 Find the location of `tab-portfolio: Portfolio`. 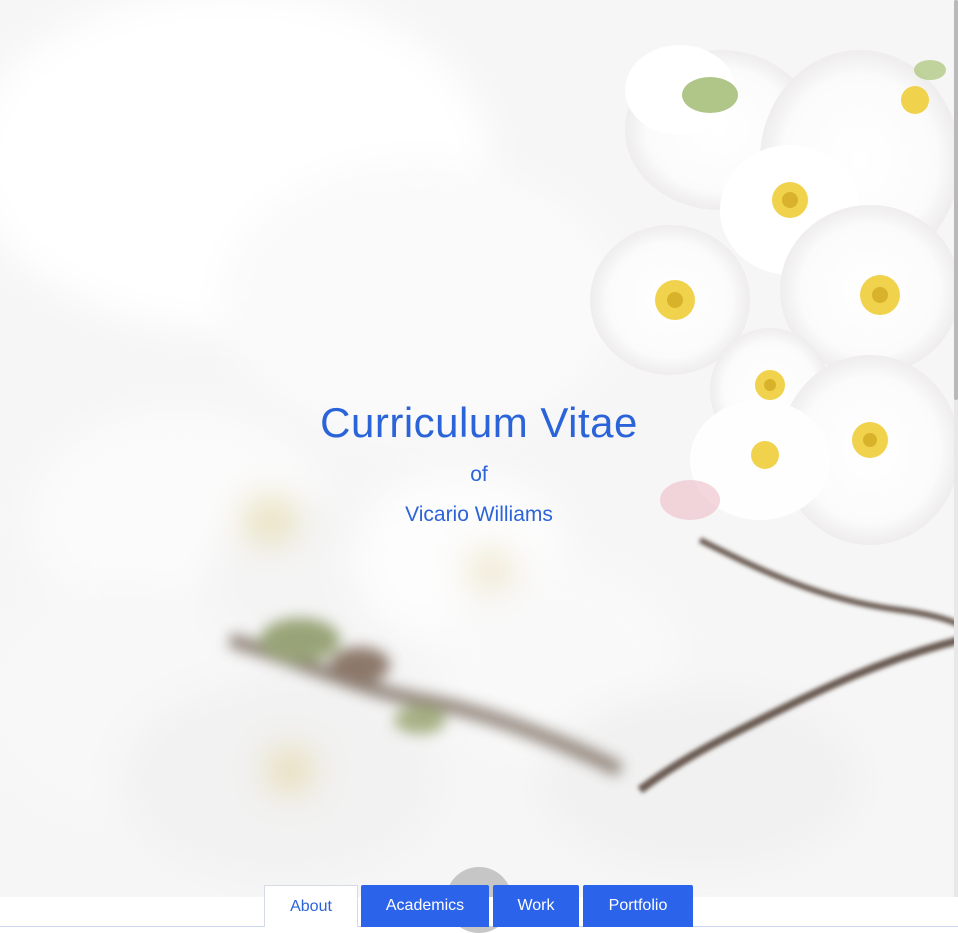

tab-portfolio: Portfolio is located at coordinates (638, 906).